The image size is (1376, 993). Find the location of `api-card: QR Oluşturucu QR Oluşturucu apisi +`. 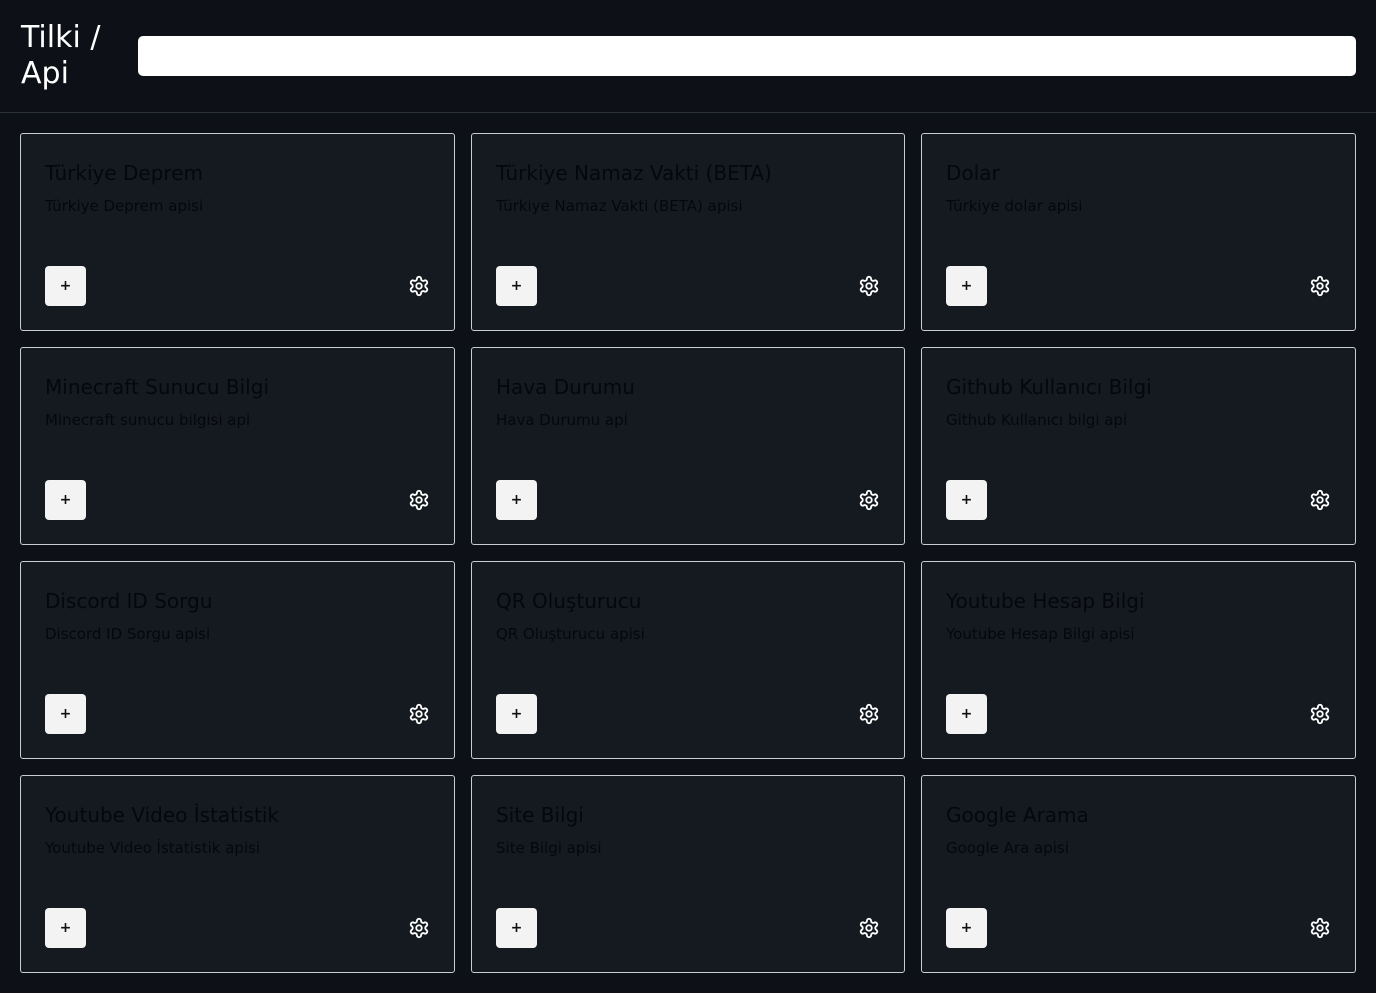

api-card: QR Oluşturucu QR Oluşturucu apisi + is located at coordinates (688, 660).